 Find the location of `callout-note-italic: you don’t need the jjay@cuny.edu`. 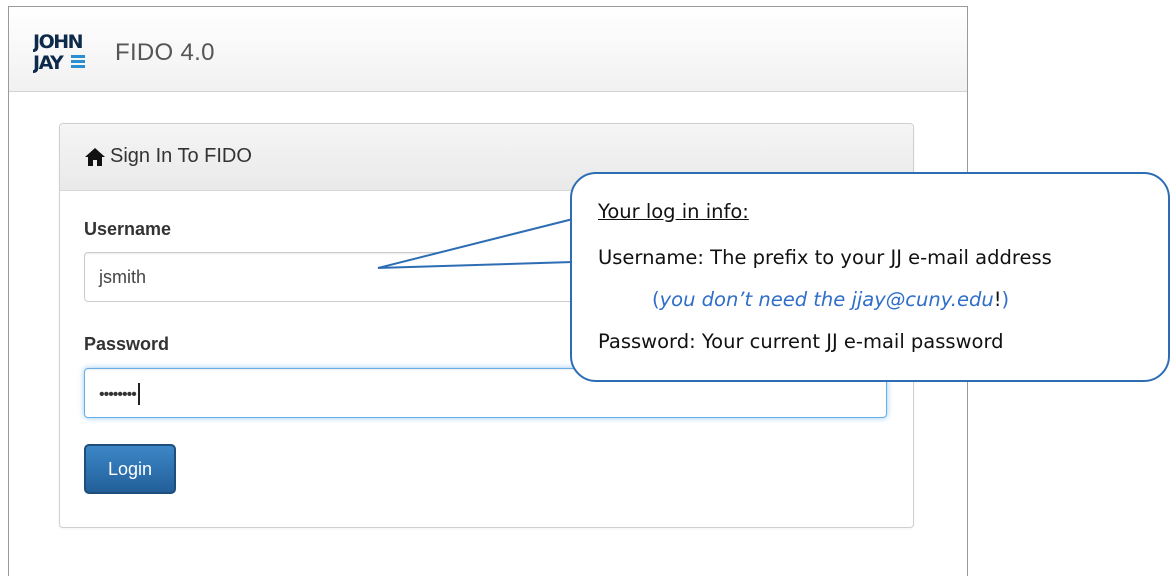

callout-note-italic: you don’t need the jjay@cuny.edu is located at coordinates (826, 299).